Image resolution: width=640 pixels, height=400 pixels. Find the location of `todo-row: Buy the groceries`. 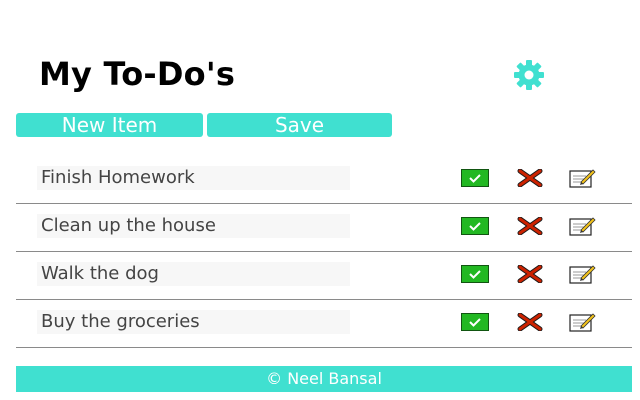

todo-row: Buy the groceries is located at coordinates (324, 324).